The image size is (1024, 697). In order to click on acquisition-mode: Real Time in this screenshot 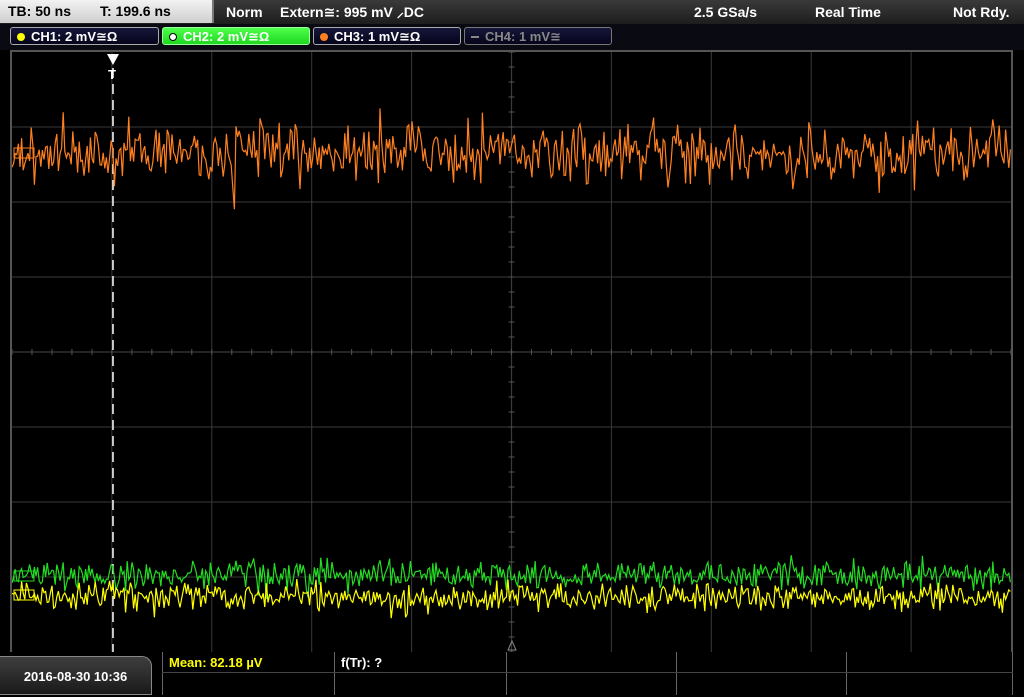, I will do `click(848, 12)`.